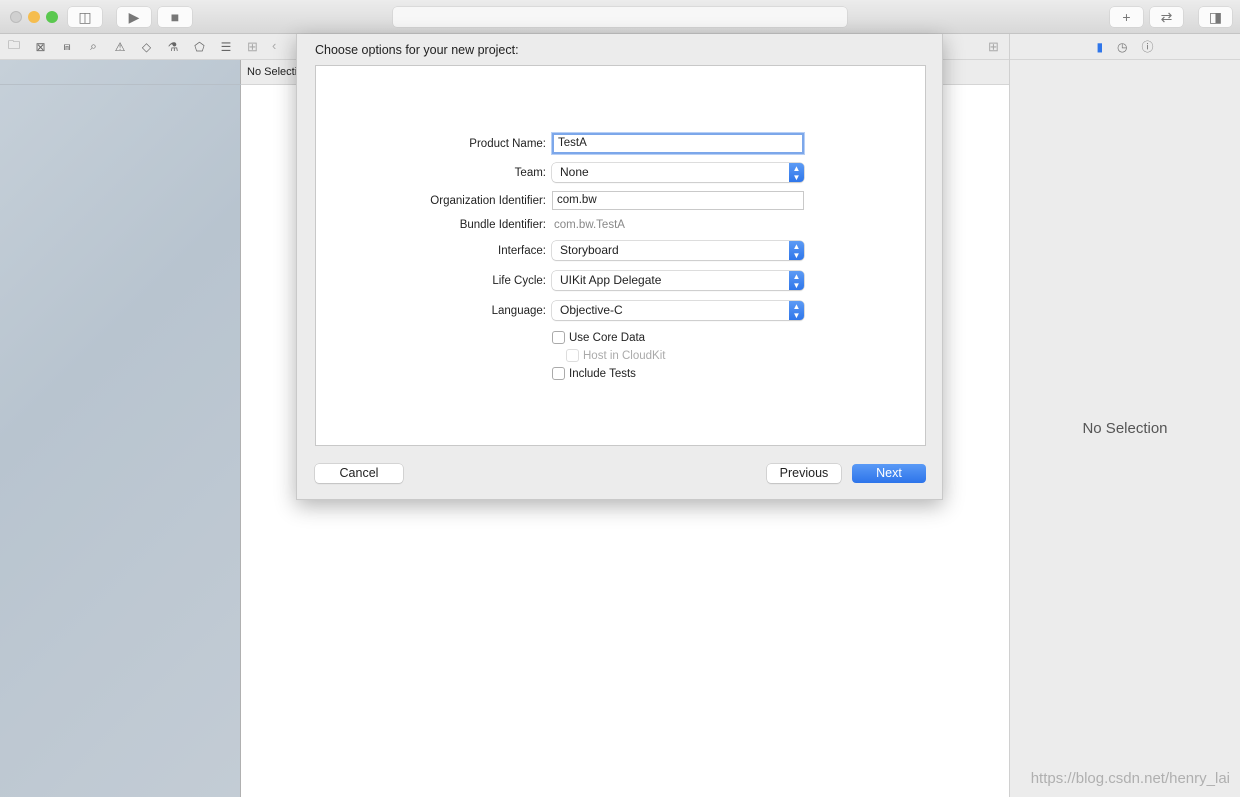  Describe the element at coordinates (488, 201) in the screenshot. I see `org-id-label: Organization Identifier:` at that location.